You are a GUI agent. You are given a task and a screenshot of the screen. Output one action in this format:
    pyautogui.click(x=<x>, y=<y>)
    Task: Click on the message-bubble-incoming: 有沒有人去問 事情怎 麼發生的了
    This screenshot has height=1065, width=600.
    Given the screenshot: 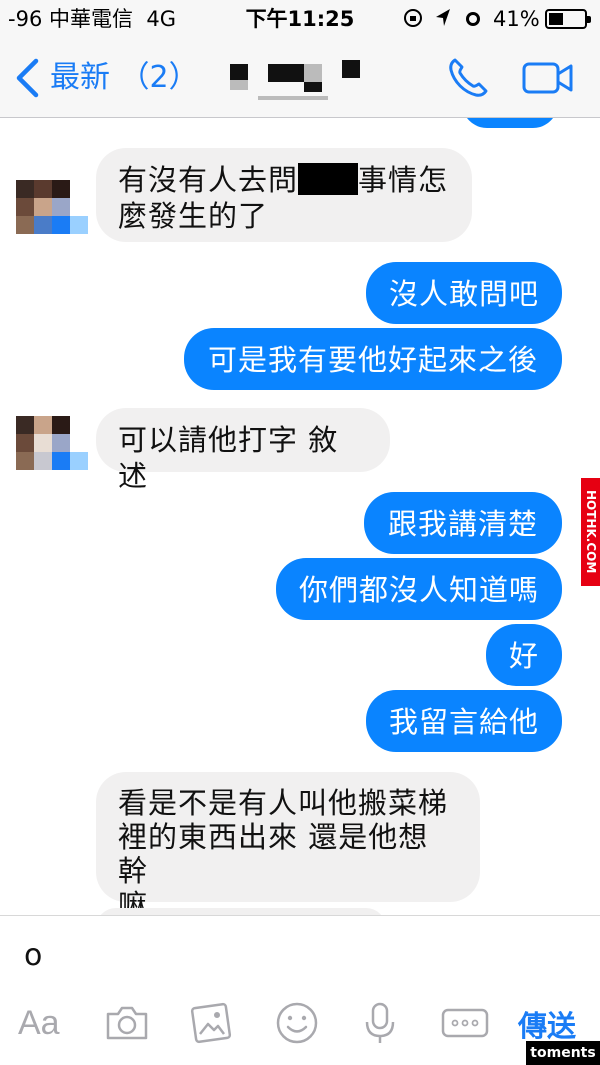 What is the action you would take?
    pyautogui.click(x=284, y=195)
    